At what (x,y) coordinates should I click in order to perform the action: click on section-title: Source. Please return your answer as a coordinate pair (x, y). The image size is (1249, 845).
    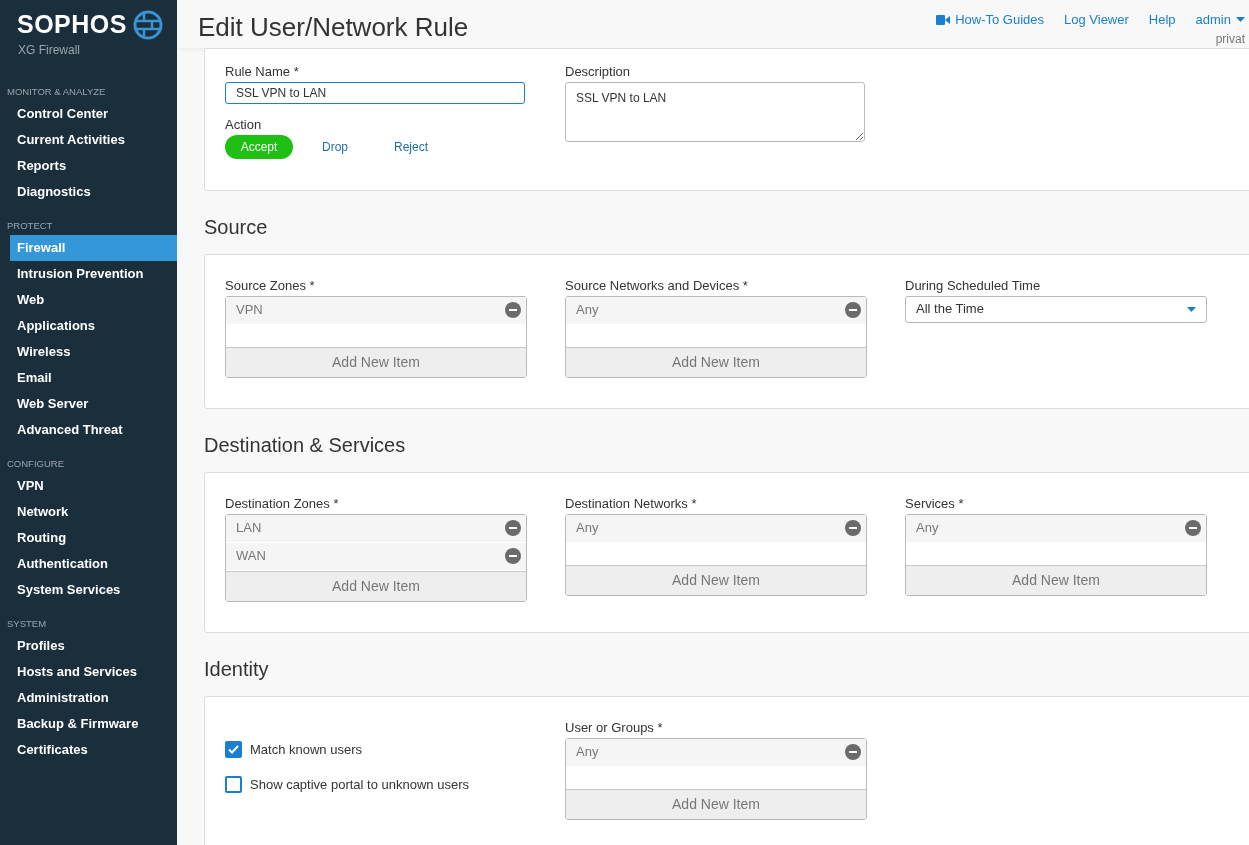
    Looking at the image, I should click on (236, 227).